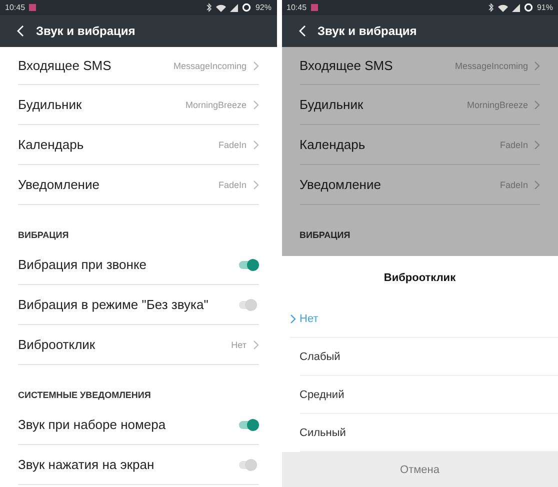  What do you see at coordinates (419, 278) in the screenshot?
I see `sheet-title: Виброотклик` at bounding box center [419, 278].